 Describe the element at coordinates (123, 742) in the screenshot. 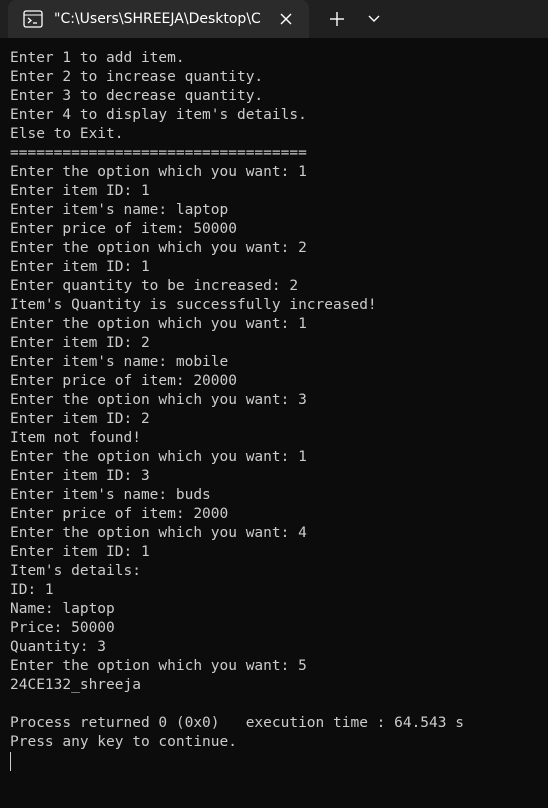

I see `terminal-line: Press any key to continue.` at that location.